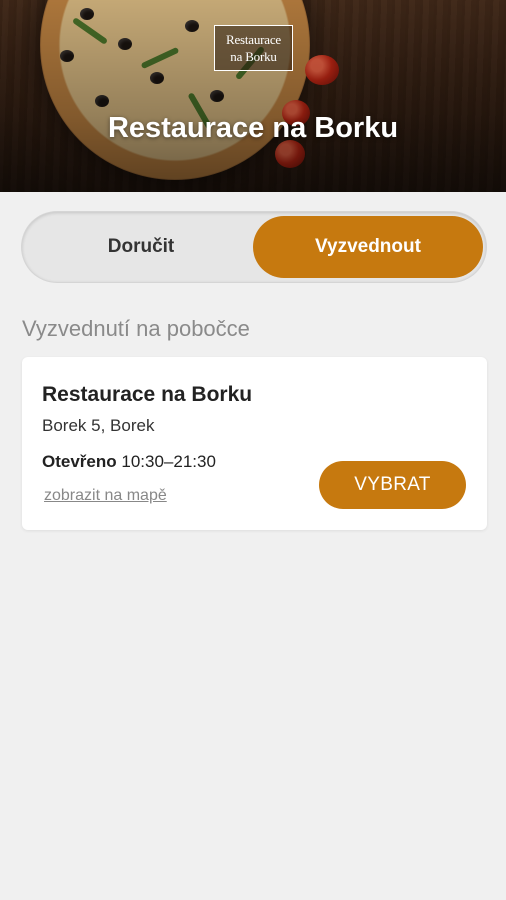 This screenshot has width=506, height=900. I want to click on select-branch-button: VYBRAT, so click(392, 485).